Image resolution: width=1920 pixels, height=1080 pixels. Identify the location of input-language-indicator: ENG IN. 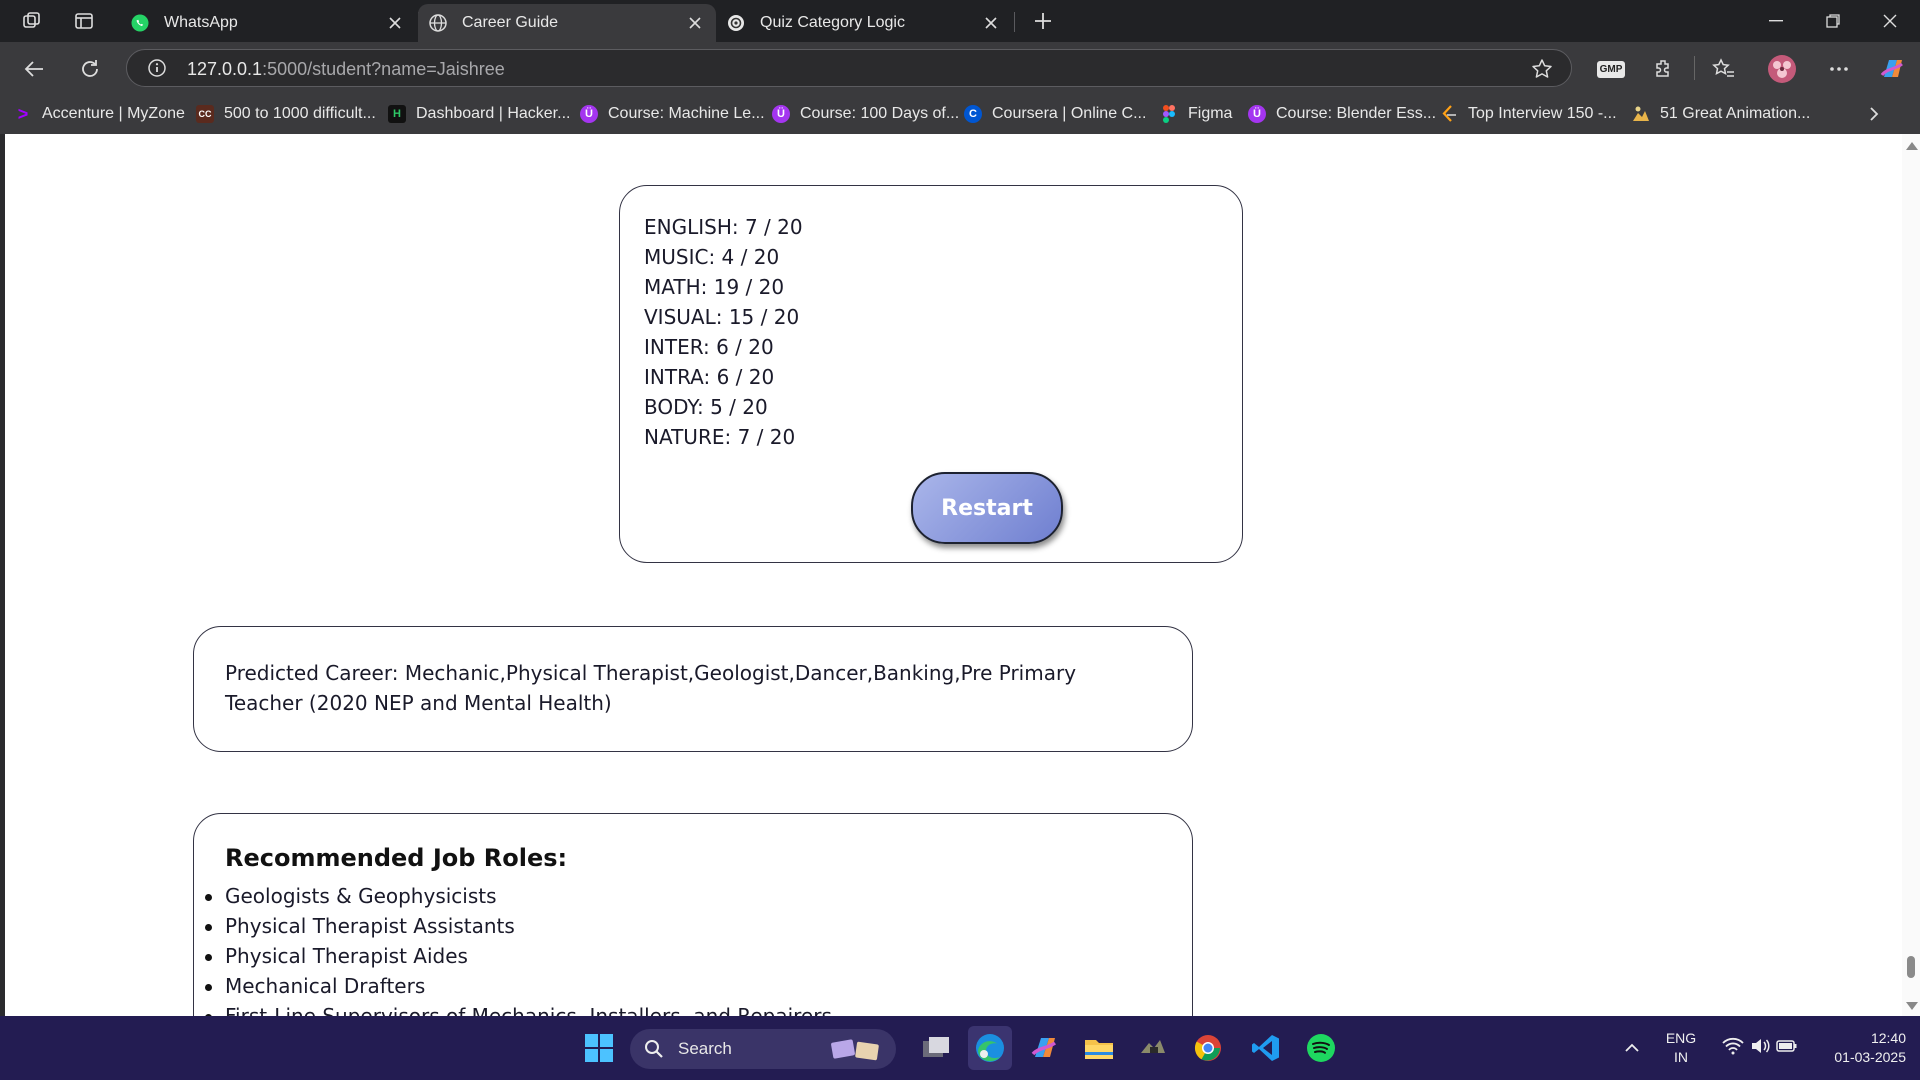
(1681, 1048).